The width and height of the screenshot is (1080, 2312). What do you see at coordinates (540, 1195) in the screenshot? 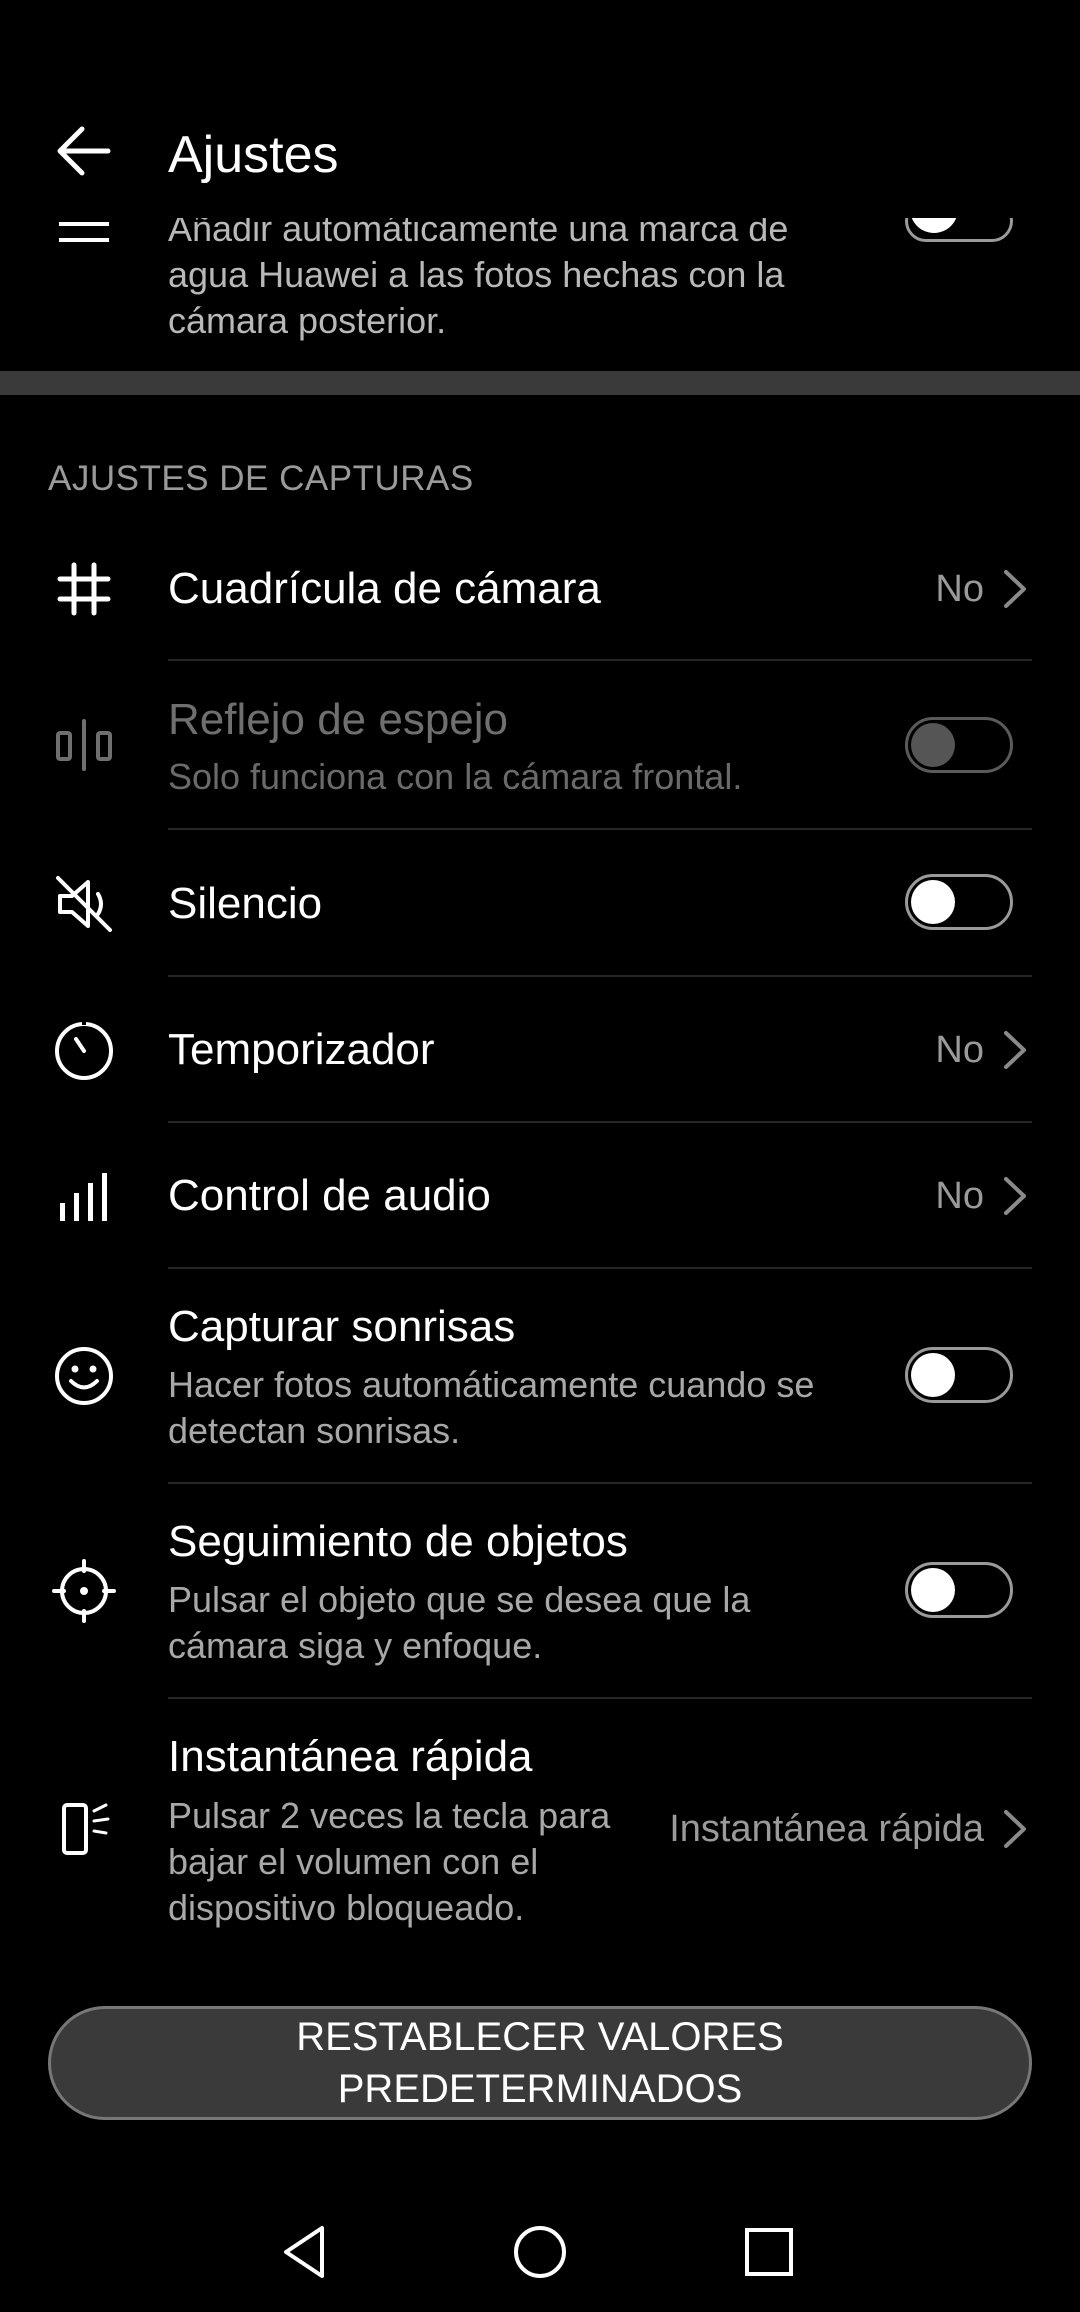
I see `setting-audio-control` at bounding box center [540, 1195].